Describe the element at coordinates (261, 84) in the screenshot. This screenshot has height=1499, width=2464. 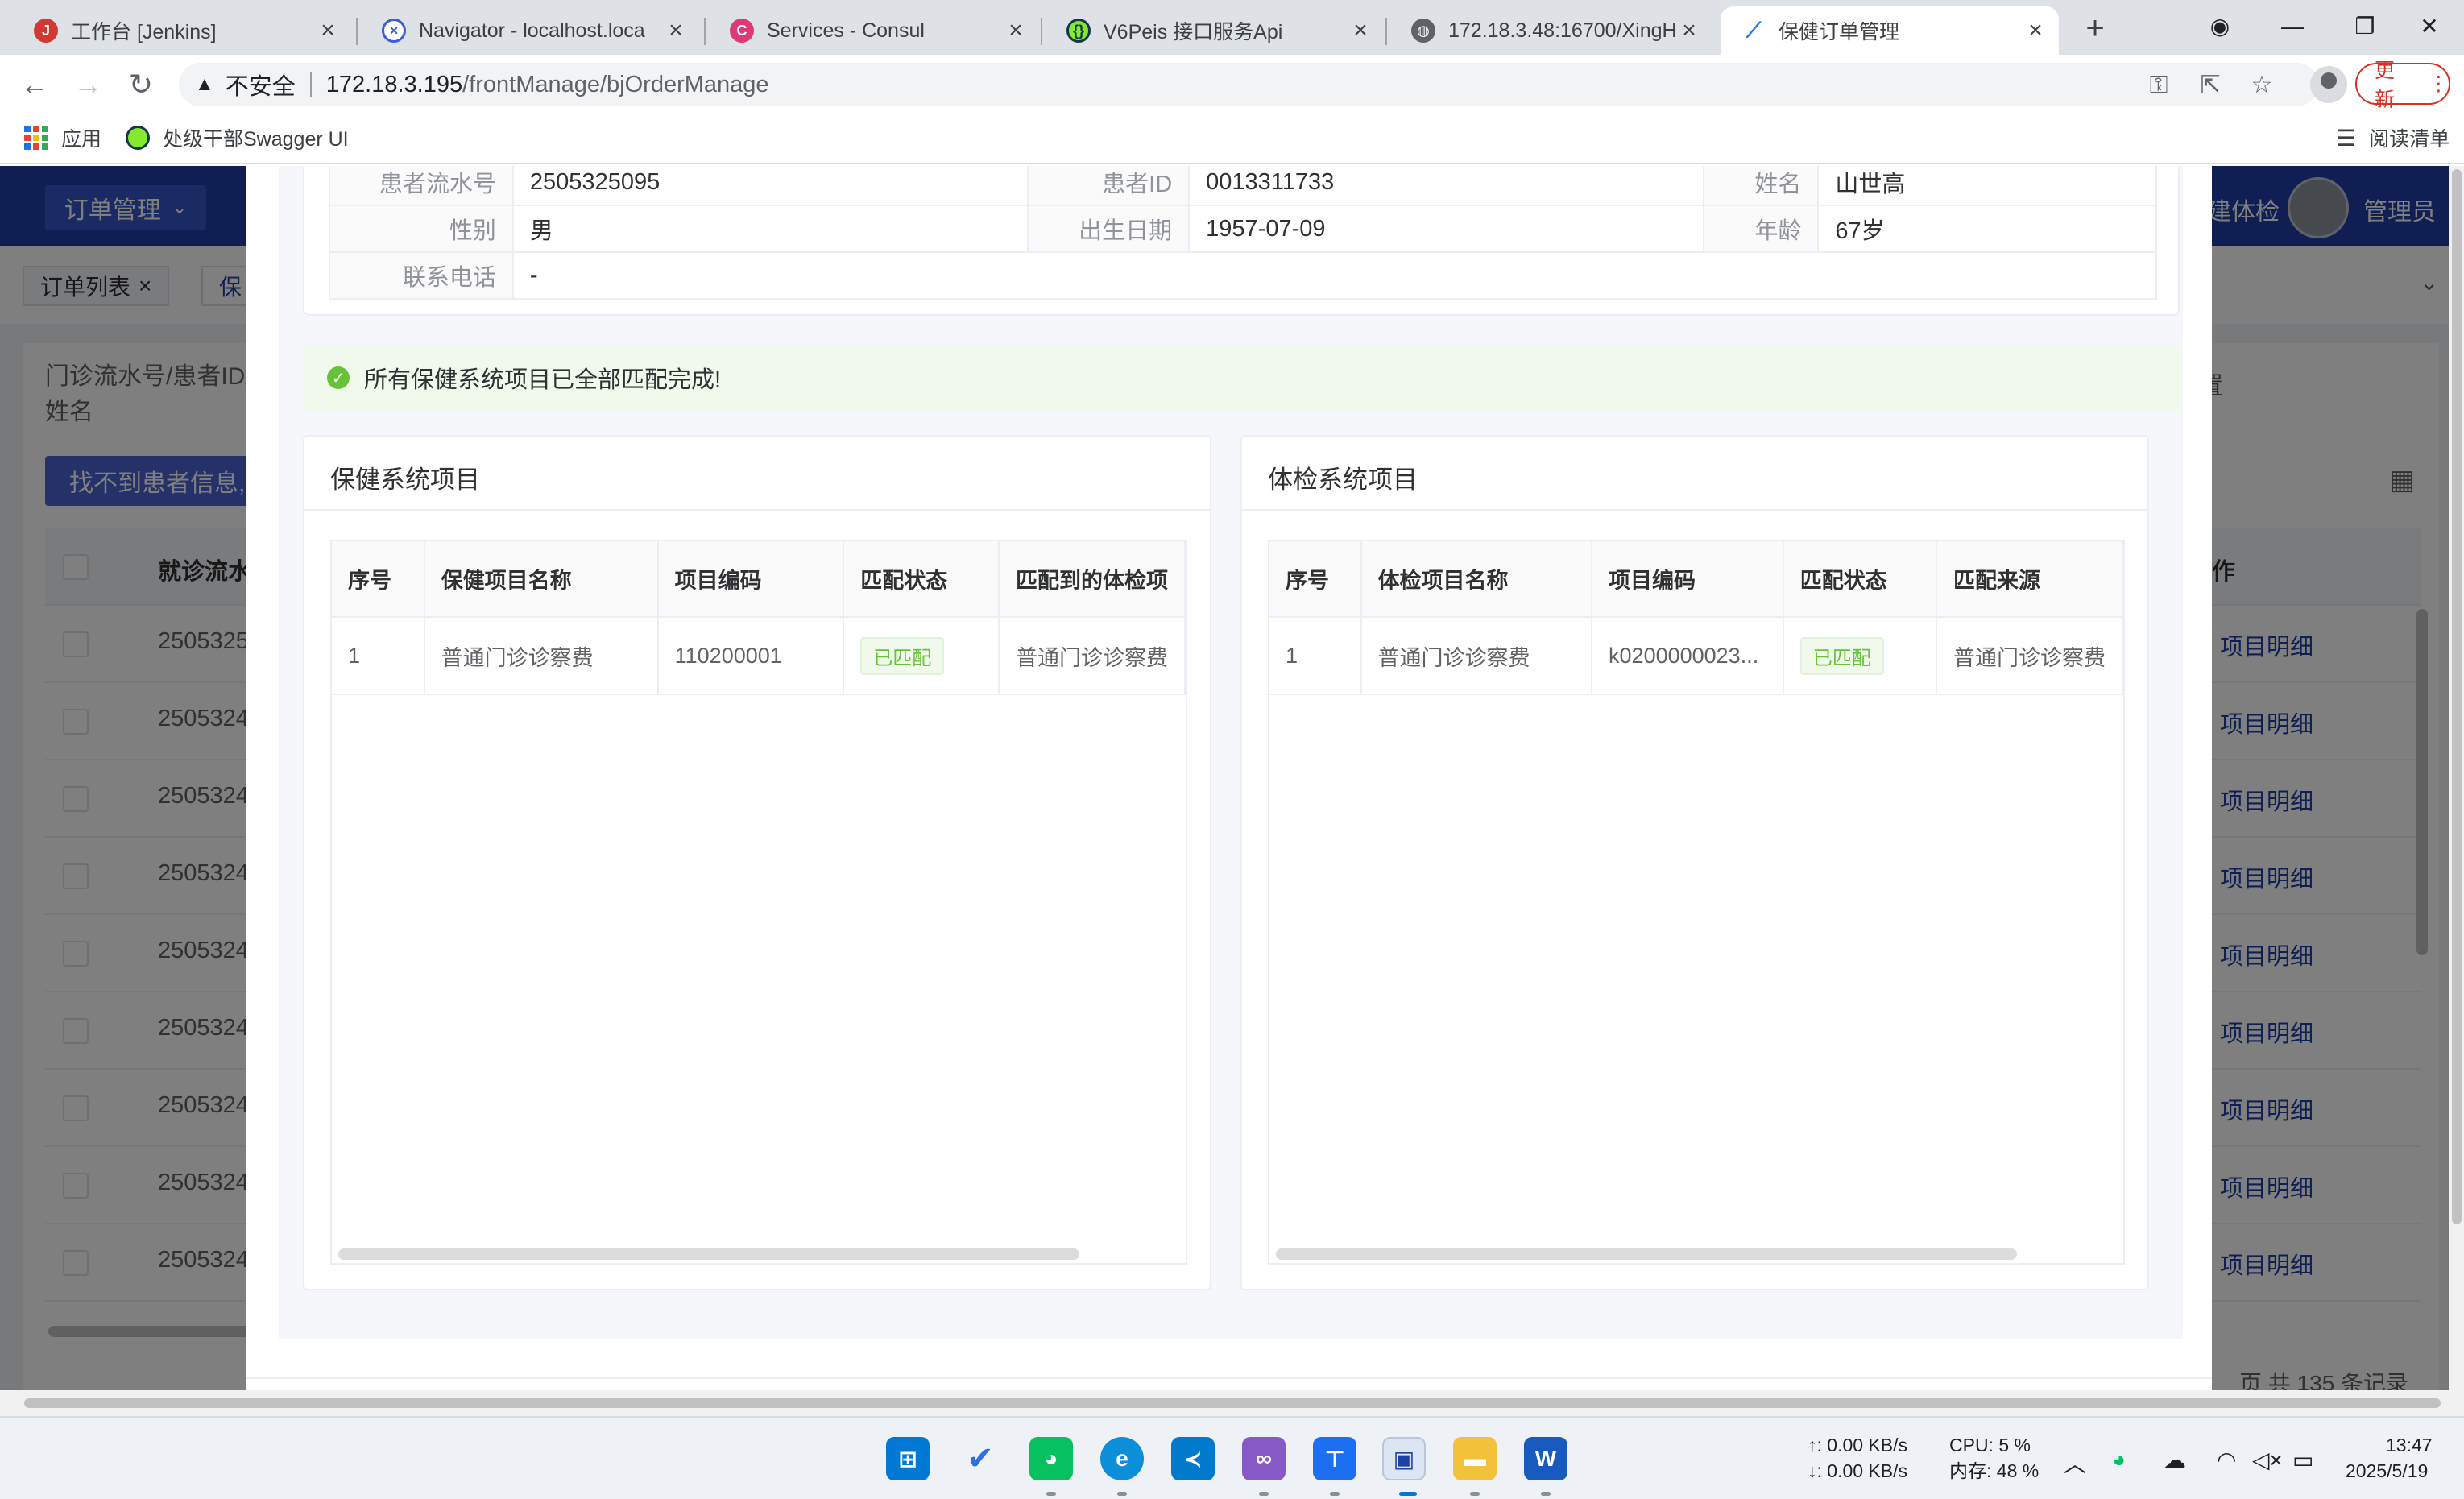
I see `insecure-label: 不安全` at that location.